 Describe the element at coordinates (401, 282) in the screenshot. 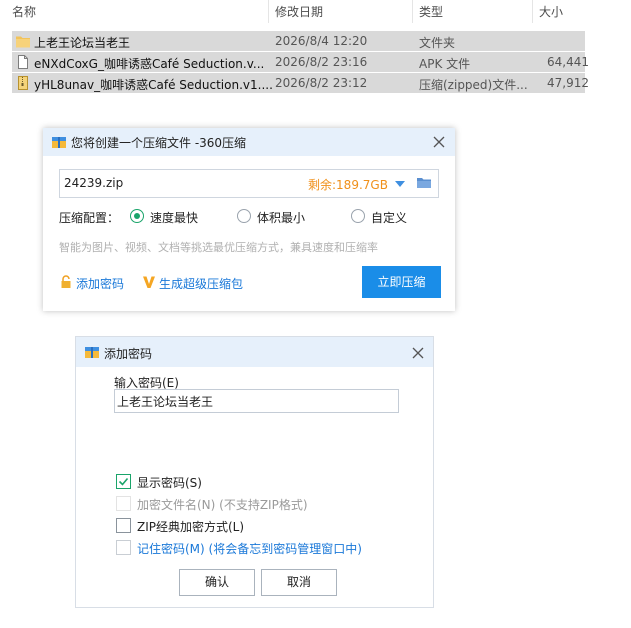

I see `compress-now-button: 立即压缩` at that location.